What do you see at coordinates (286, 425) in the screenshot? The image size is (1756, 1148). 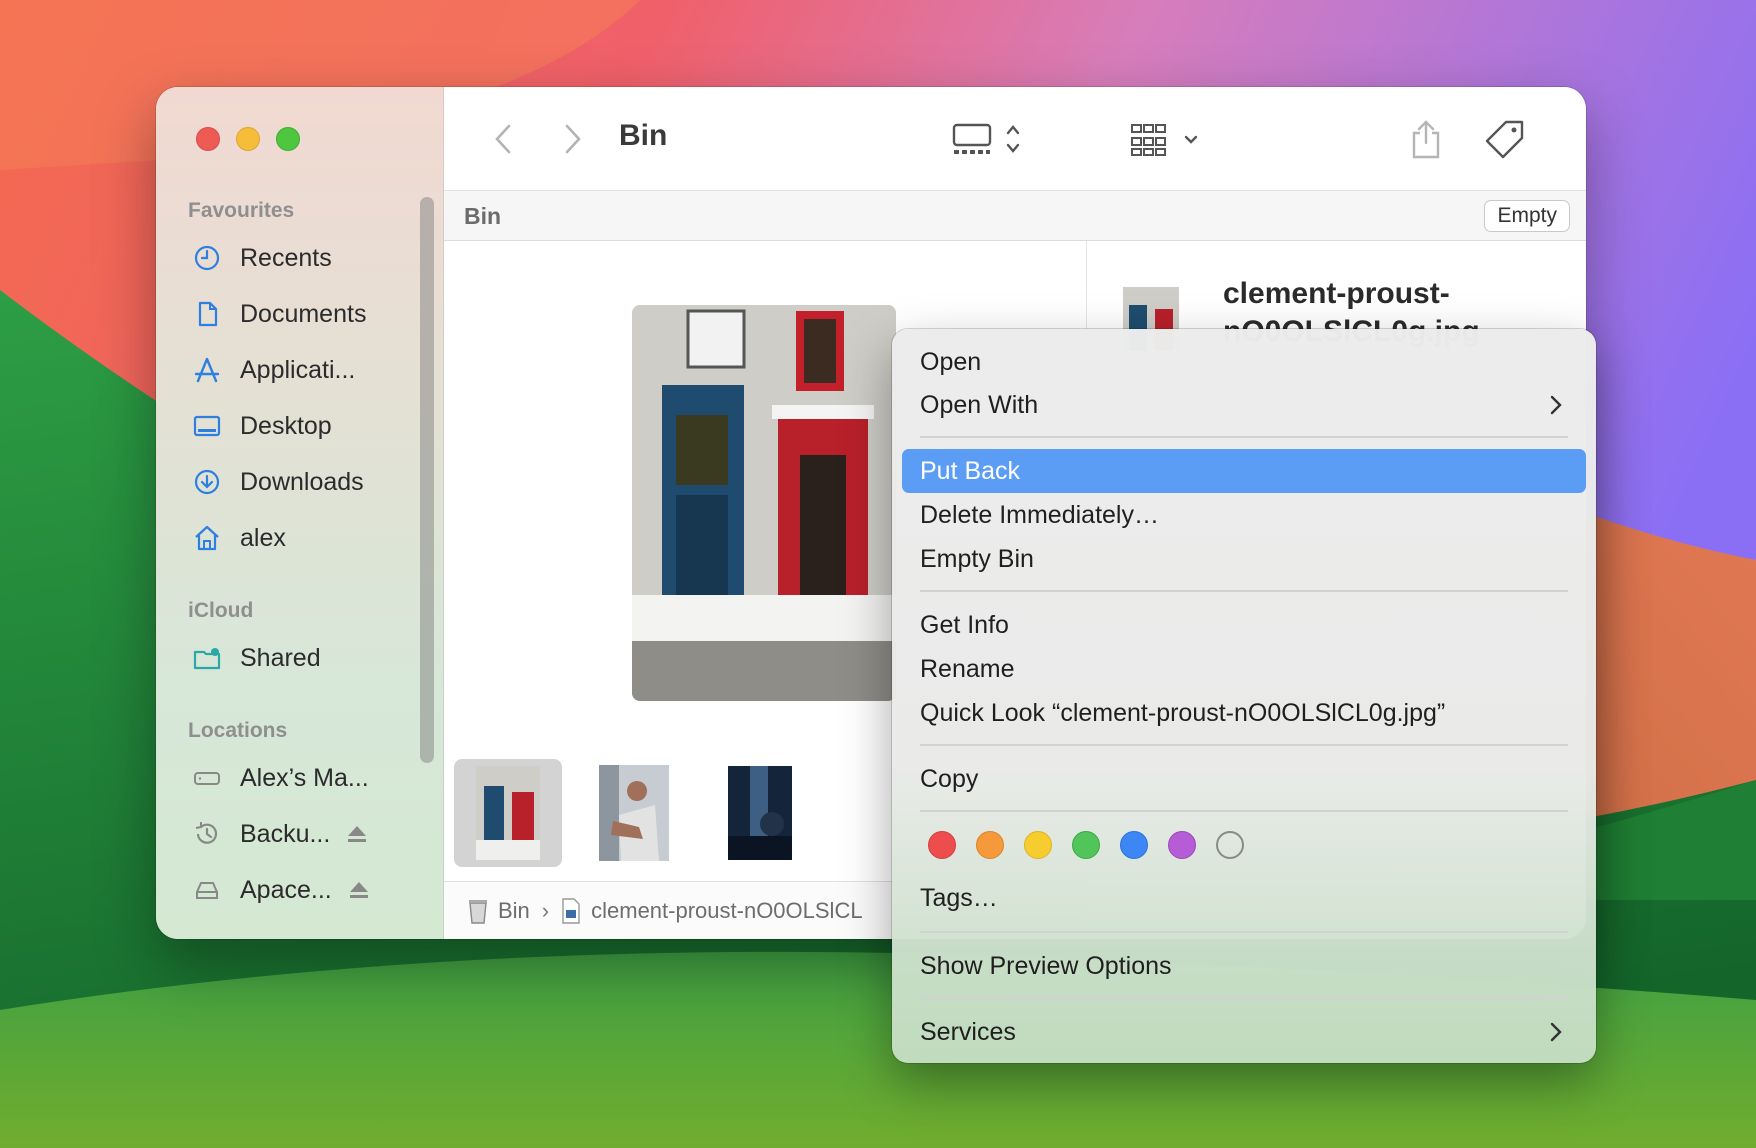 I see `sidebar-item-label: Desktop` at bounding box center [286, 425].